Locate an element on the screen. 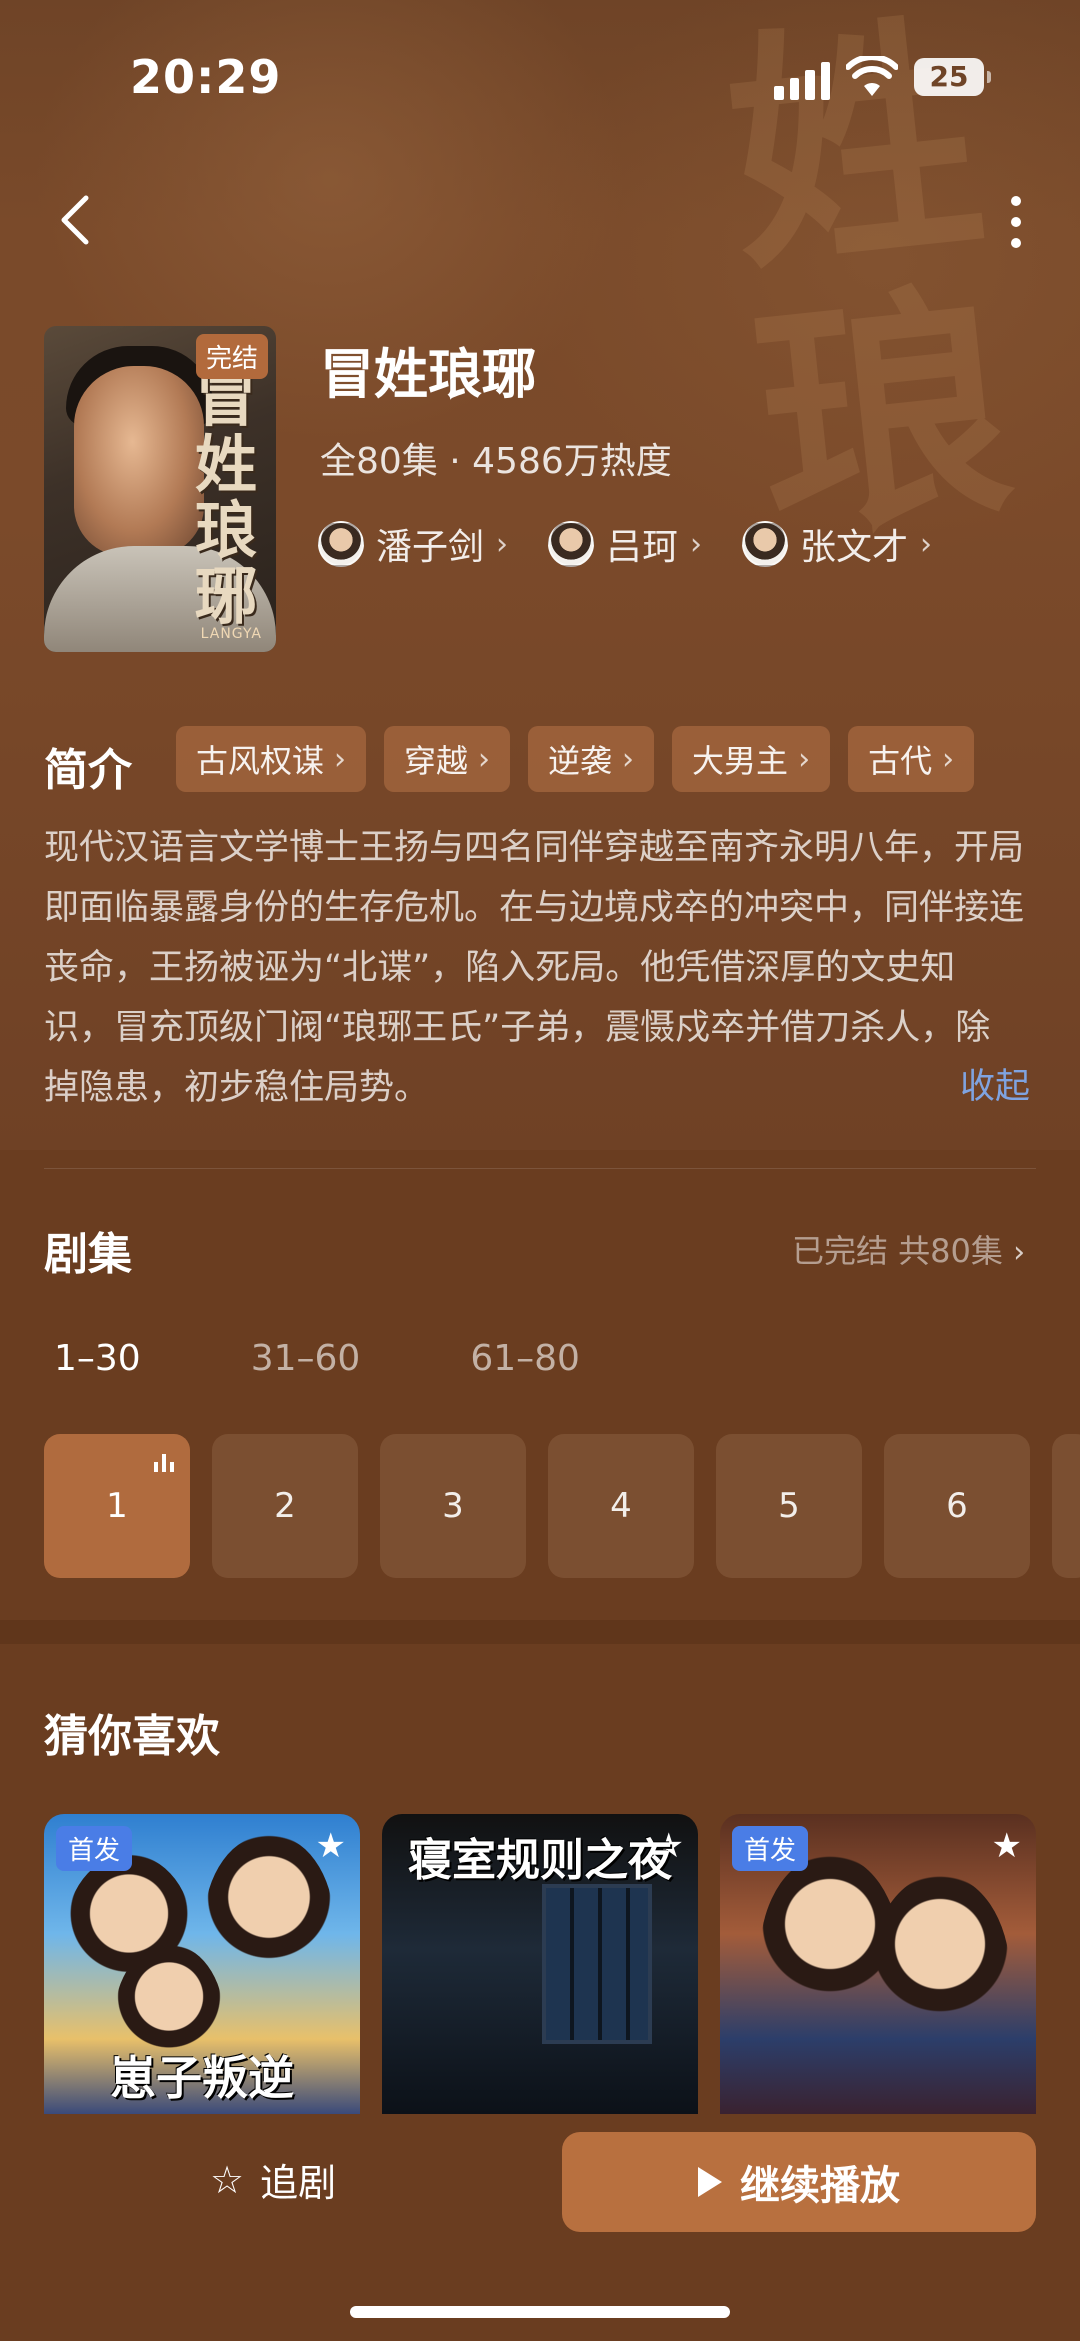  actor-list: 潘子剑 › 吕珂 › 张文才 › is located at coordinates (625, 544).